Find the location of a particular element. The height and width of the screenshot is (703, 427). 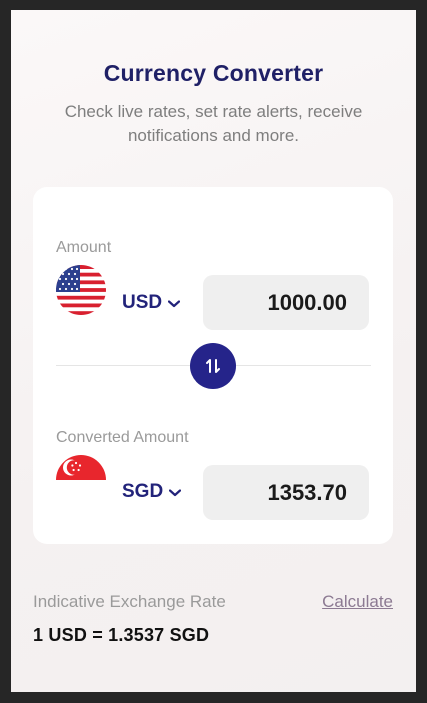

exchange-rate-label: Indicative Exchange Rate is located at coordinates (129, 601).